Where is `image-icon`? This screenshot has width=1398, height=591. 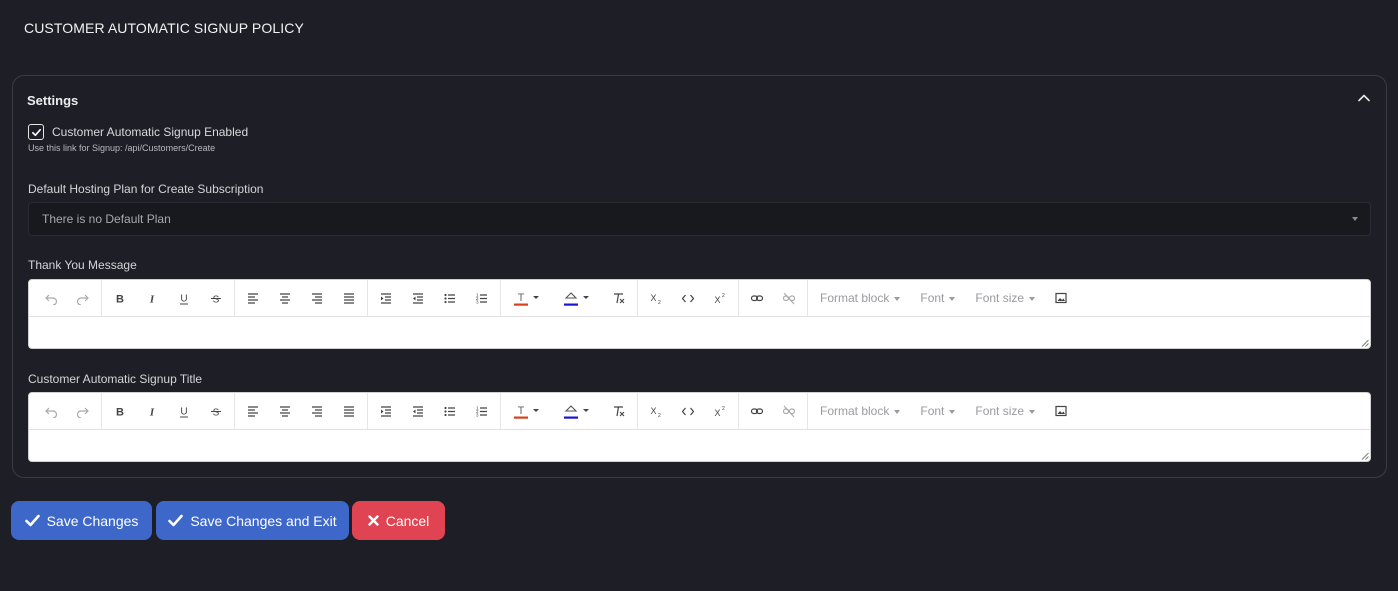
image-icon is located at coordinates (1061, 298).